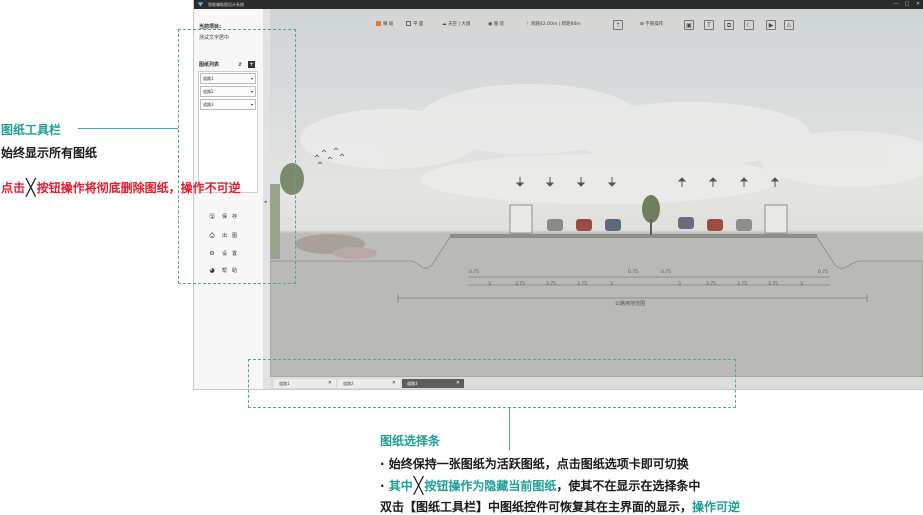 This screenshot has width=923, height=515. I want to click on not-operate-label: 不限操作, so click(654, 24).